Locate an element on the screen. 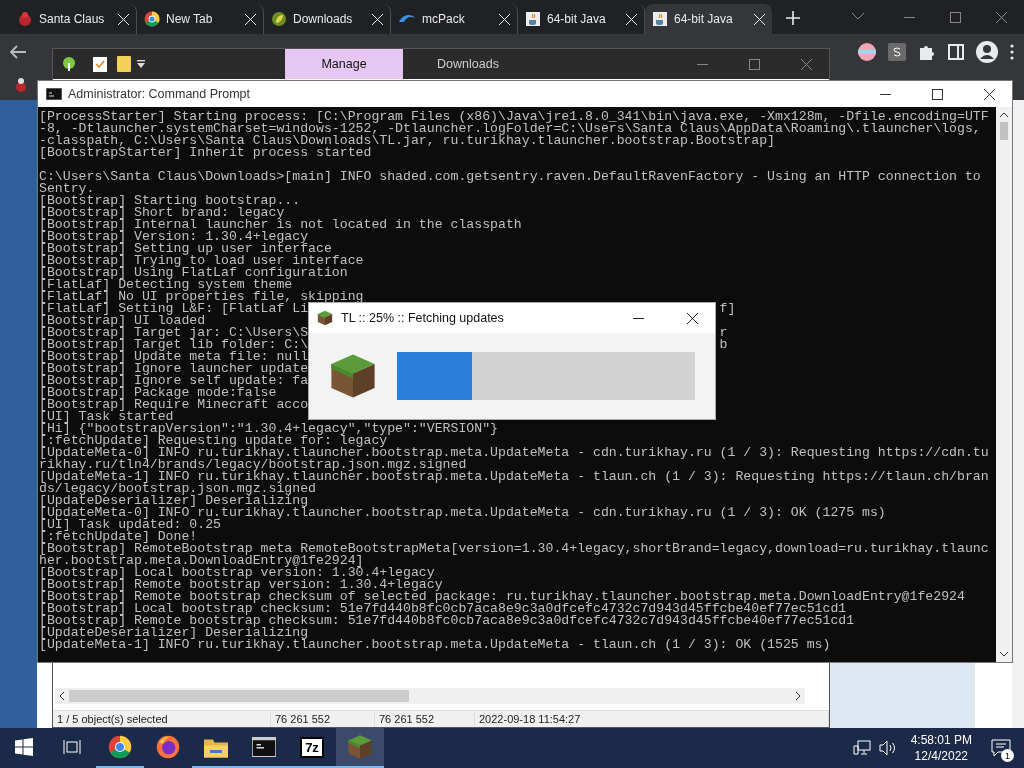  ribbon-tab: Downloads is located at coordinates (468, 64).